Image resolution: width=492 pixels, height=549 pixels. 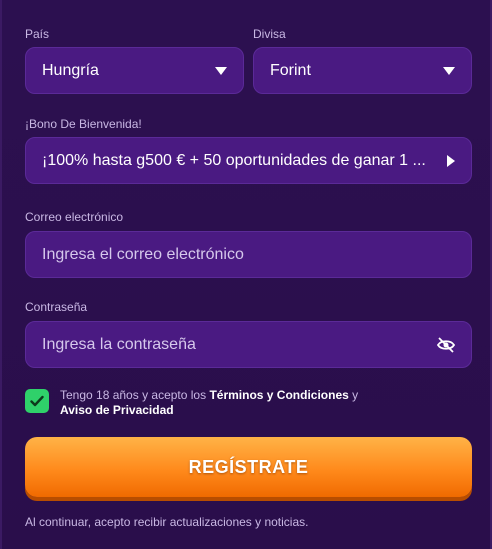 I want to click on bonus-label: ¡Bono De Bienvenida!, so click(x=83, y=124).